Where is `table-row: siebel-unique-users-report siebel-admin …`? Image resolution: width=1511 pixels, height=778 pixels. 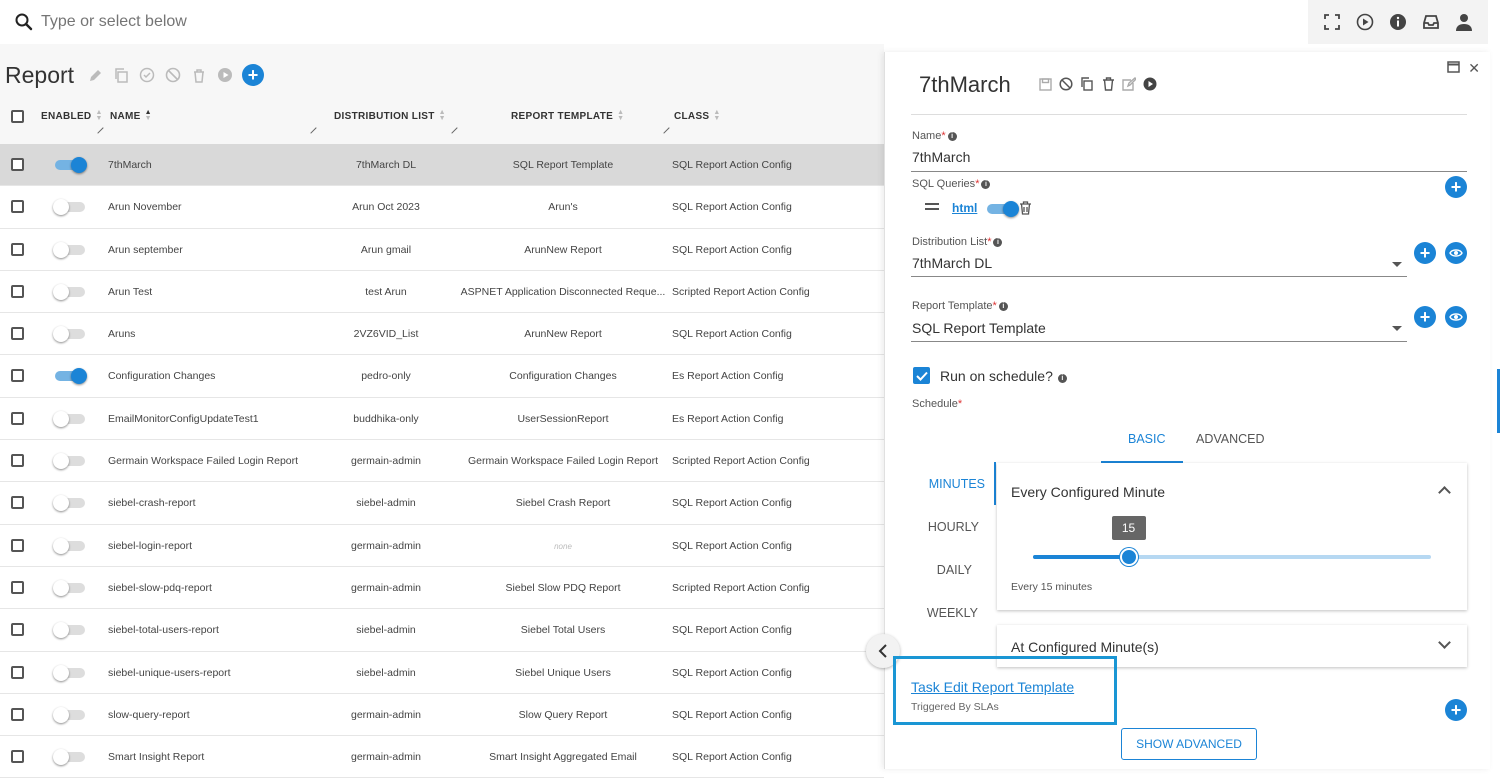
table-row: siebel-unique-users-report siebel-admin … is located at coordinates (442, 672).